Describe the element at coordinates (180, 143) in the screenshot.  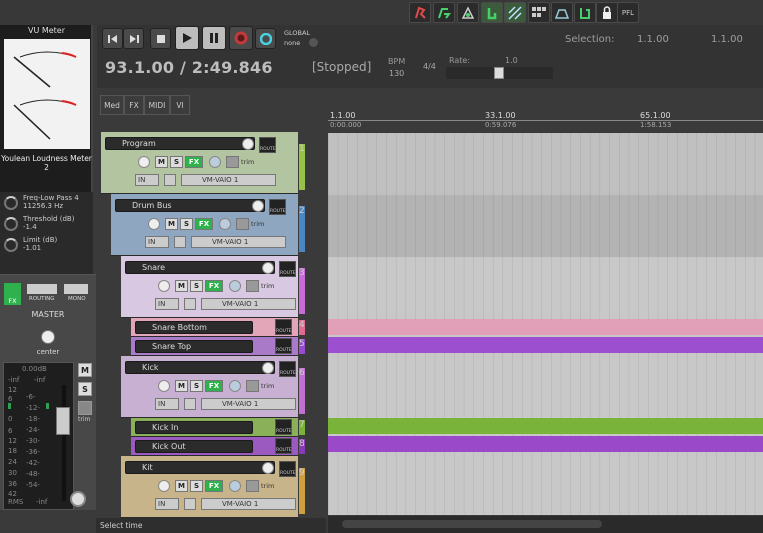
I see `track-name: Program` at that location.